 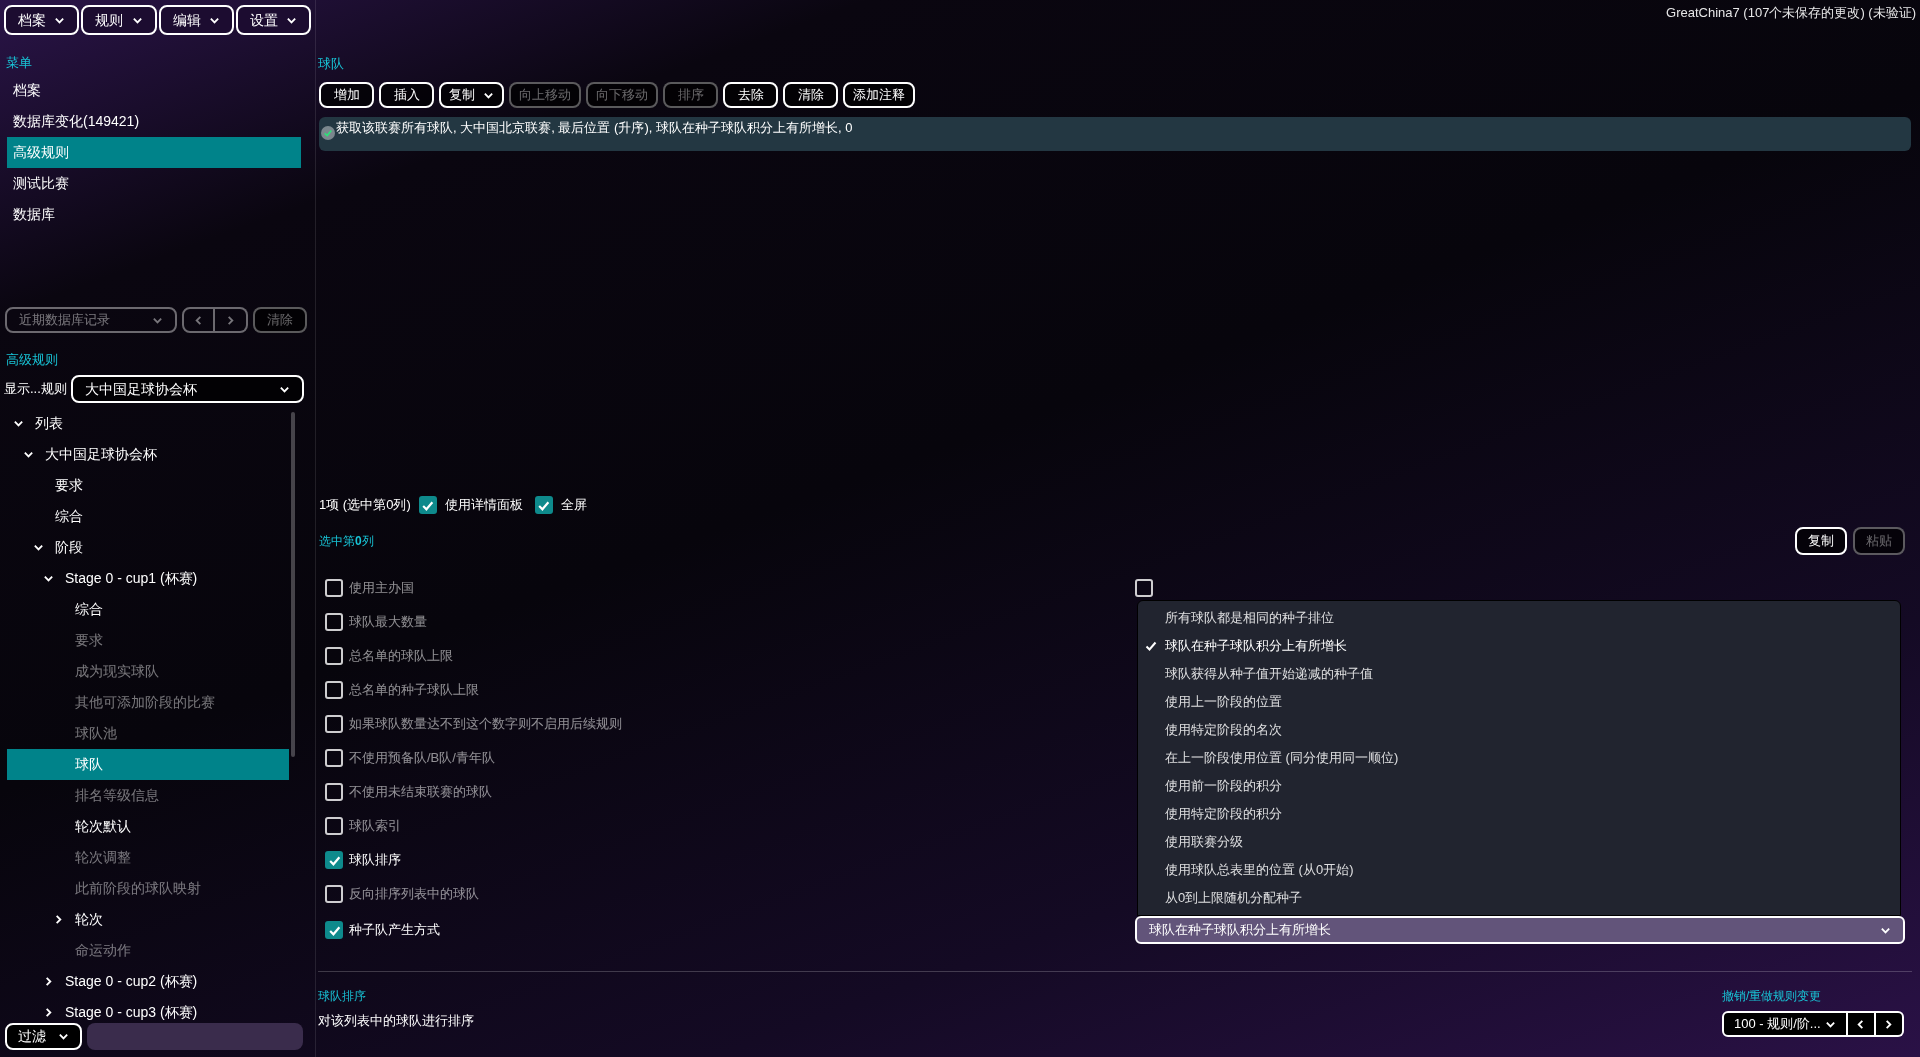 What do you see at coordinates (148, 733) in the screenshot?
I see `tree-item: 球队池` at bounding box center [148, 733].